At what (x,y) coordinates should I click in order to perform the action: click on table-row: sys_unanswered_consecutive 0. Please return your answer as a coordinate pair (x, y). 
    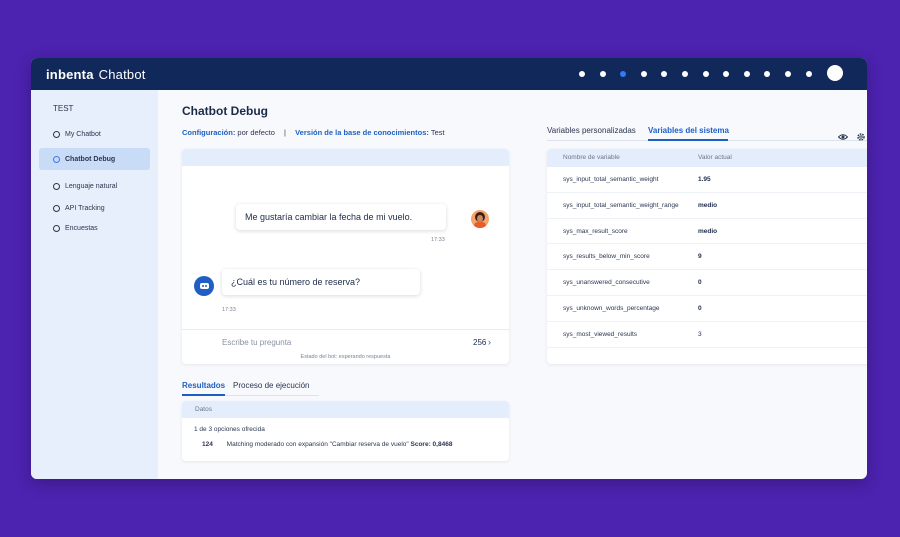
    Looking at the image, I should click on (707, 283).